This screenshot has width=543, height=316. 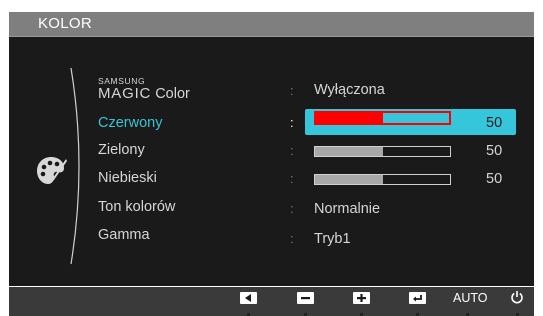 I want to click on blue-slider, so click(x=382, y=179).